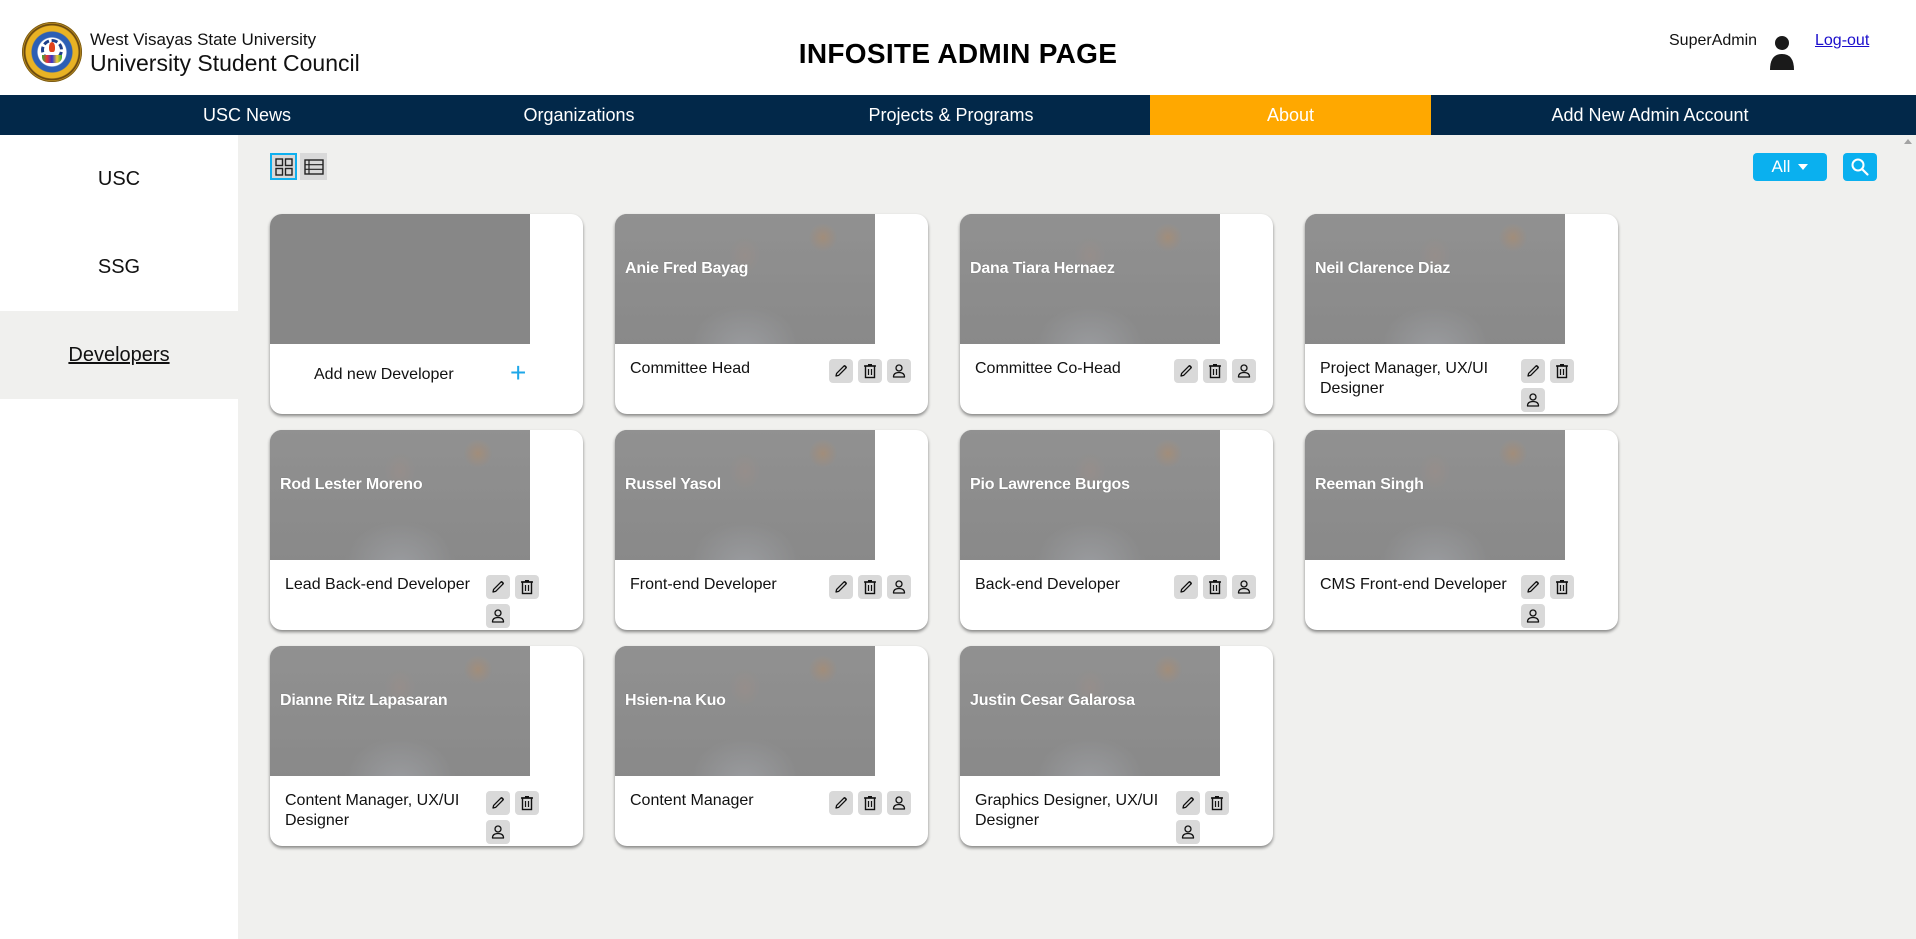 This screenshot has height=939, width=1916. I want to click on caret-down-icon, so click(1803, 167).